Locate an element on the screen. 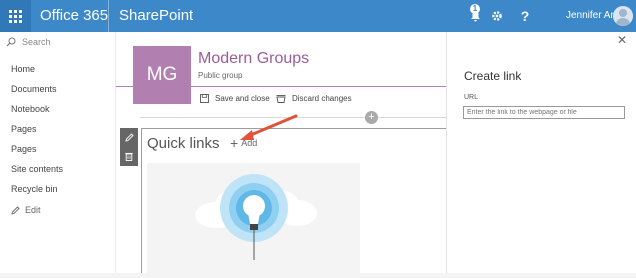  nav-item-home: Home is located at coordinates (23, 69).